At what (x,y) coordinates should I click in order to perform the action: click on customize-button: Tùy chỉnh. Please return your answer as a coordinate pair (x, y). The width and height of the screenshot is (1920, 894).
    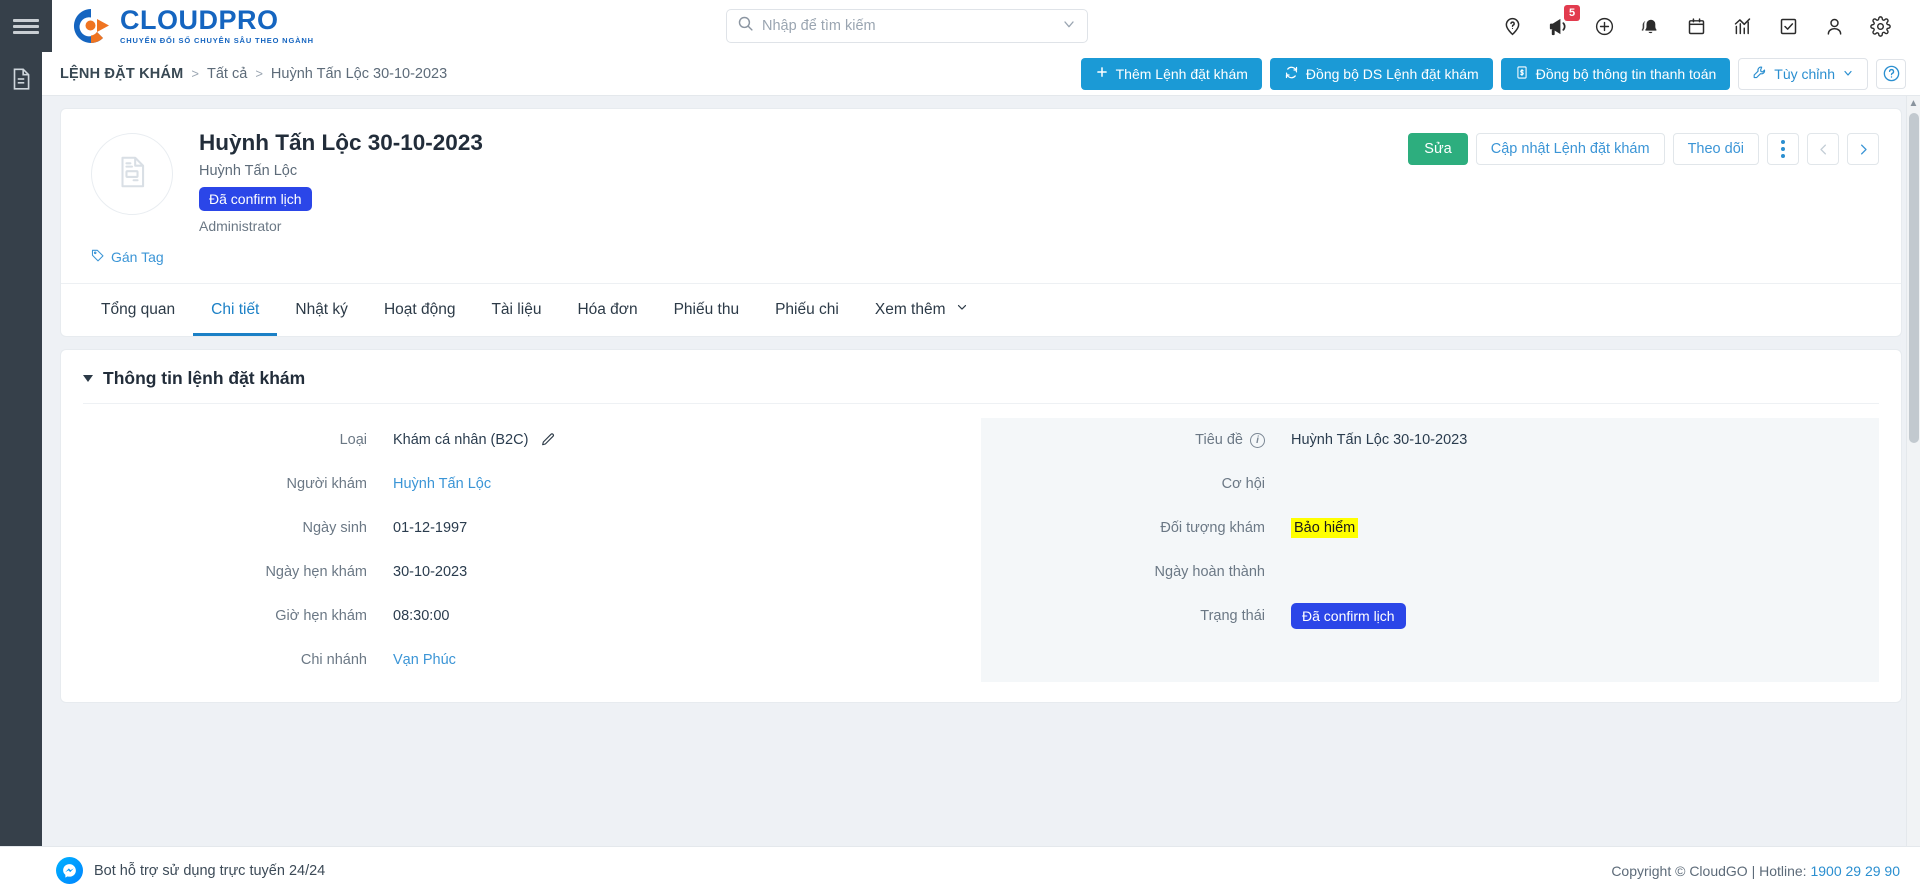
    Looking at the image, I should click on (1803, 73).